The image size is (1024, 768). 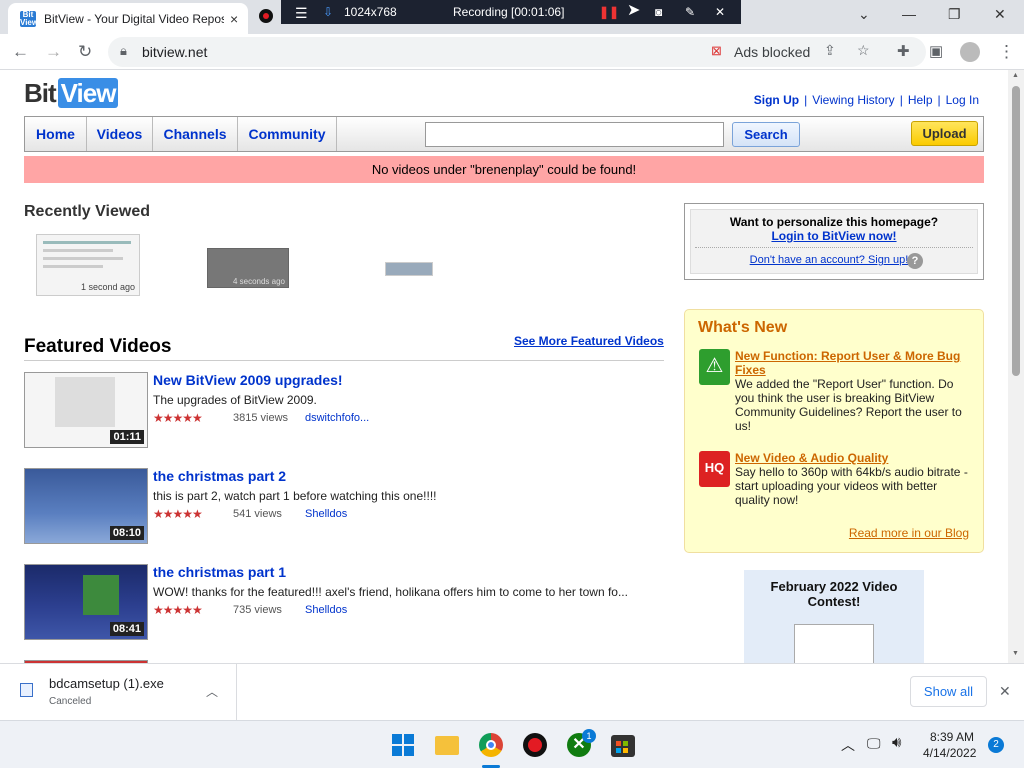 What do you see at coordinates (909, 14) in the screenshot?
I see `minimize-button: —` at bounding box center [909, 14].